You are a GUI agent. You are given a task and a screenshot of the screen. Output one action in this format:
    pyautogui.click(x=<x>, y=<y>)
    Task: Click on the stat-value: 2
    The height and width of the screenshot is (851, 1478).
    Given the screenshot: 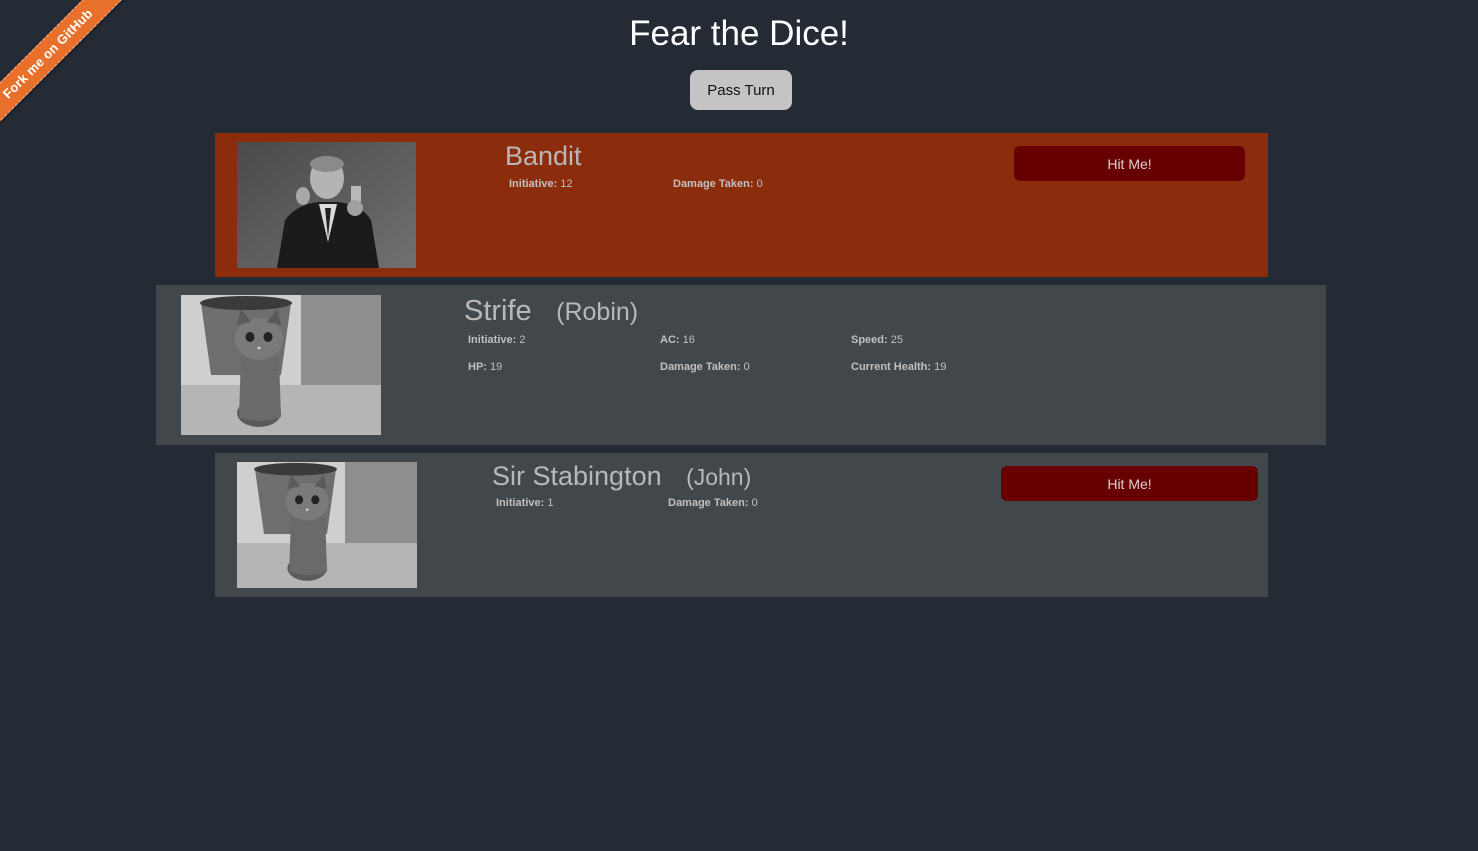 What is the action you would take?
    pyautogui.click(x=522, y=340)
    